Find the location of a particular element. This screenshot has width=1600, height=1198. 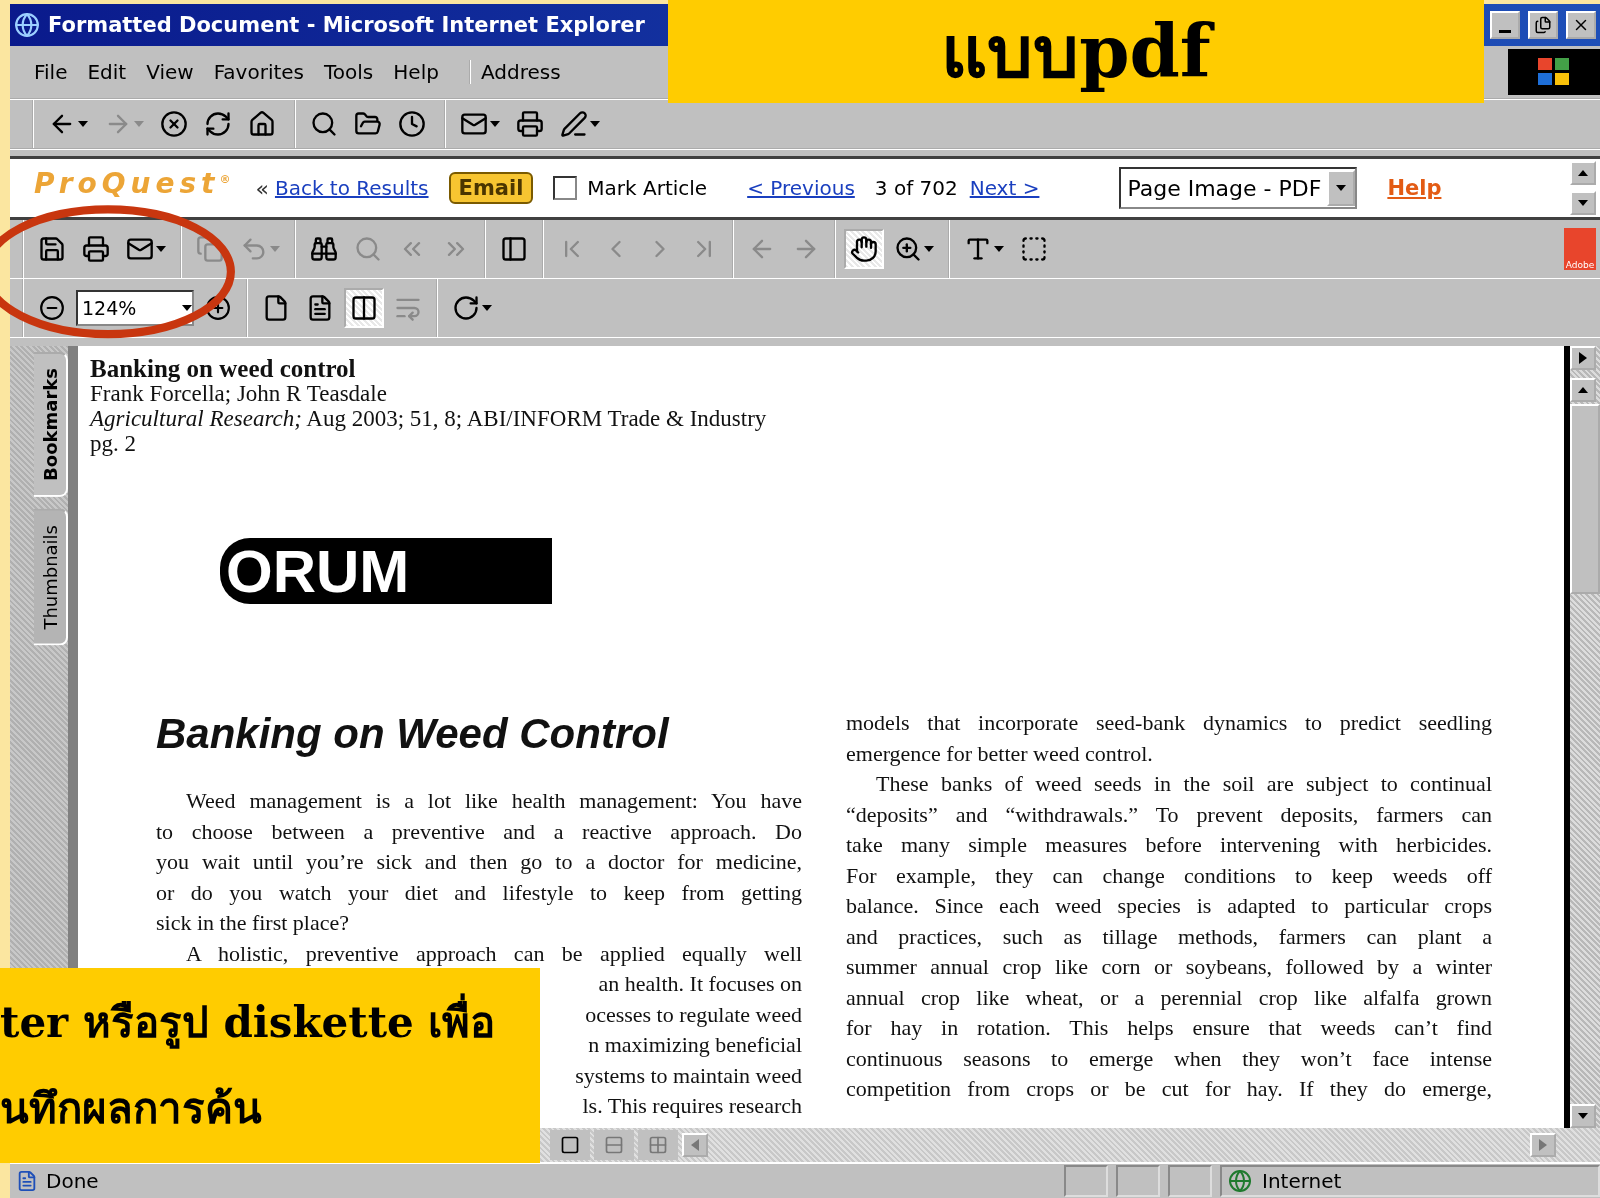

single-page-button is located at coordinates (570, 1145).